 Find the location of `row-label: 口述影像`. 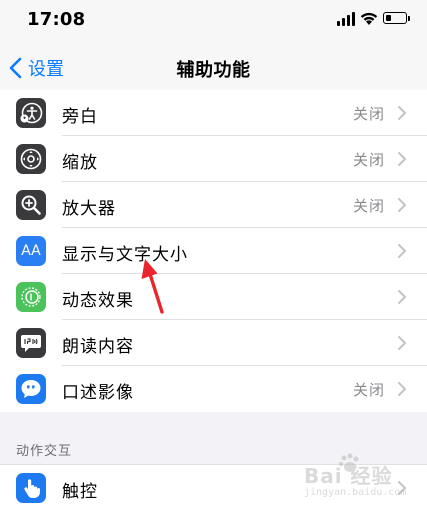

row-label: 口述影像 is located at coordinates (98, 393).